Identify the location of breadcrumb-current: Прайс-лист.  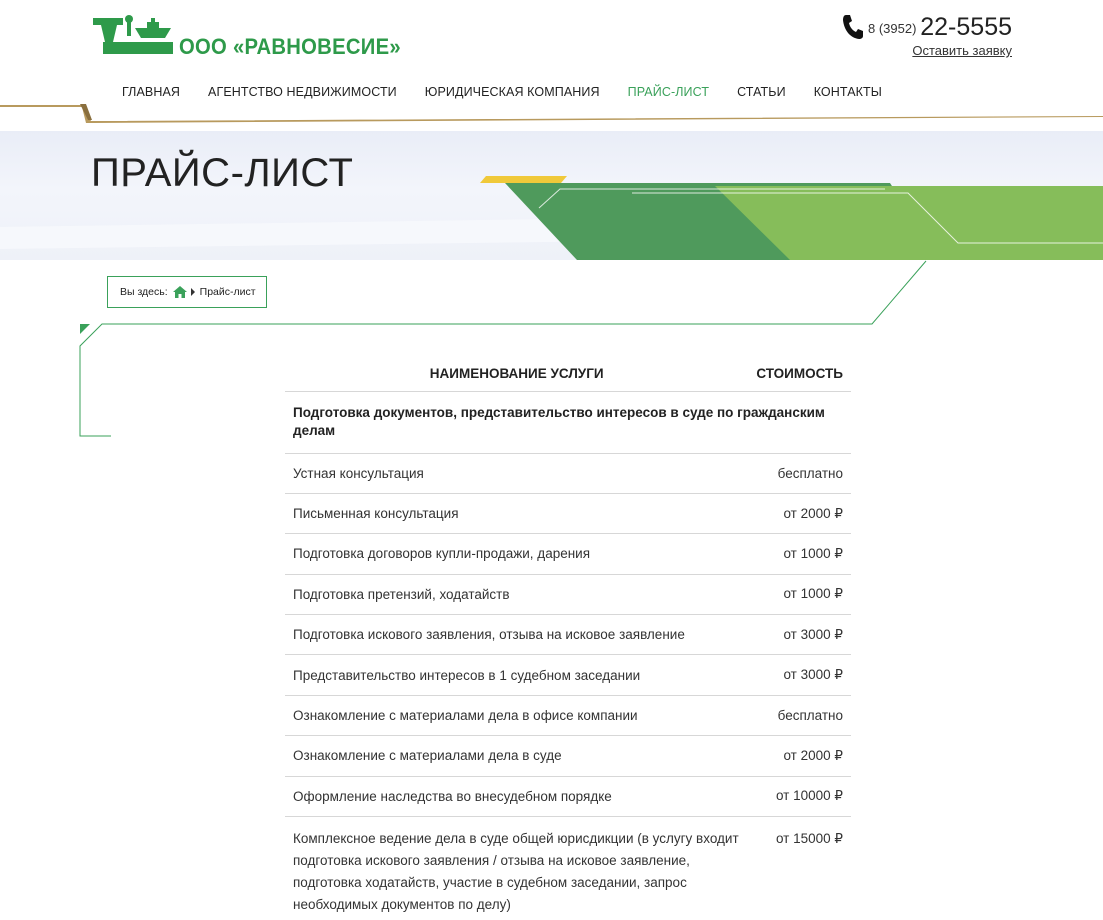
(227, 292).